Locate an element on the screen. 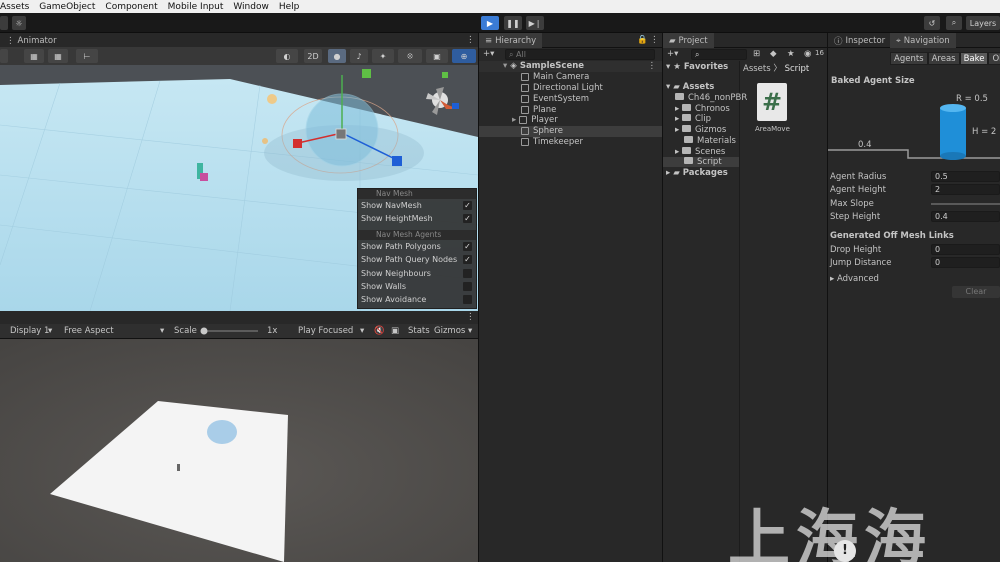  menu-component: Component is located at coordinates (131, 7).